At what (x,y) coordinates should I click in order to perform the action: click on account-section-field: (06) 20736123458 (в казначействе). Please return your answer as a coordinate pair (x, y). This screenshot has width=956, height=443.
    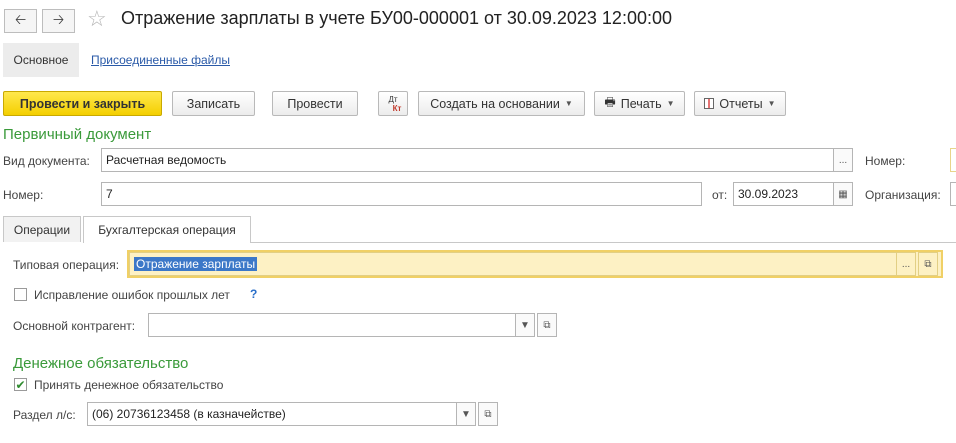
    Looking at the image, I should click on (272, 414).